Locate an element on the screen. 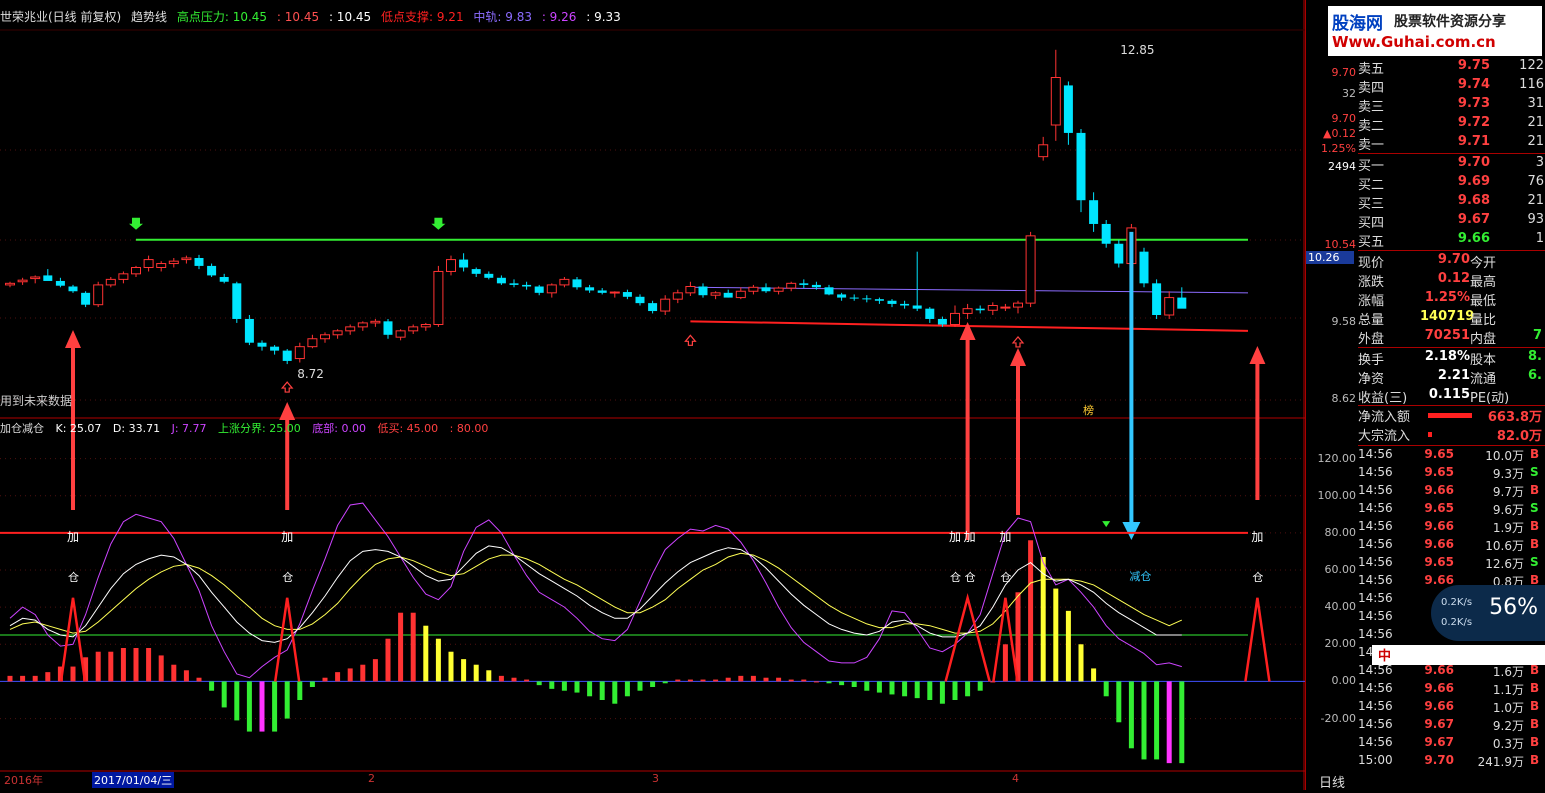  flow-label: 大宗流入 is located at coordinates (1384, 436).